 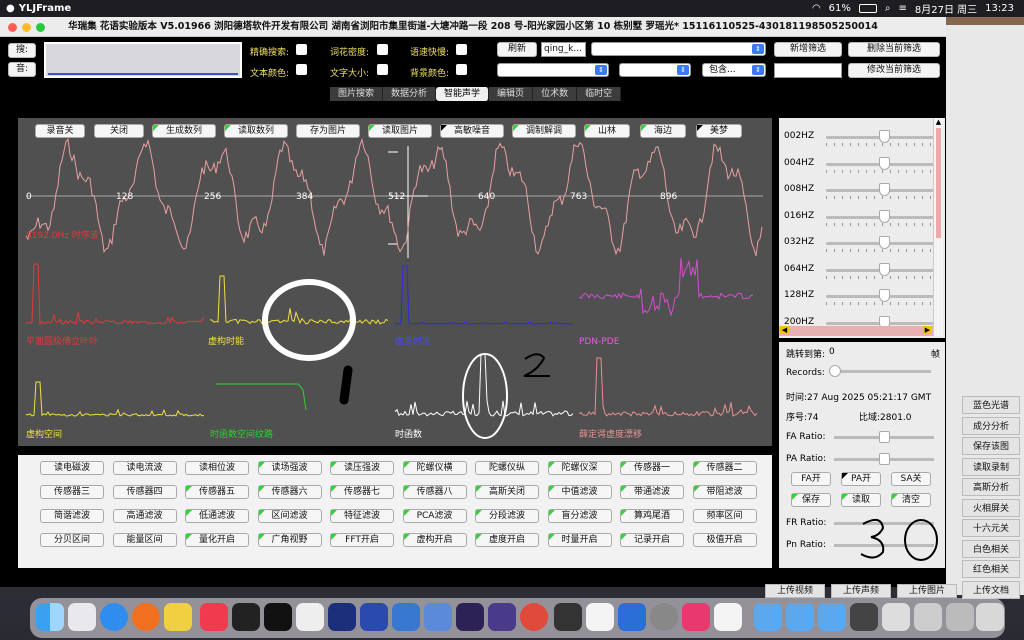 I want to click on search-icon: ⌕, so click(x=888, y=8).